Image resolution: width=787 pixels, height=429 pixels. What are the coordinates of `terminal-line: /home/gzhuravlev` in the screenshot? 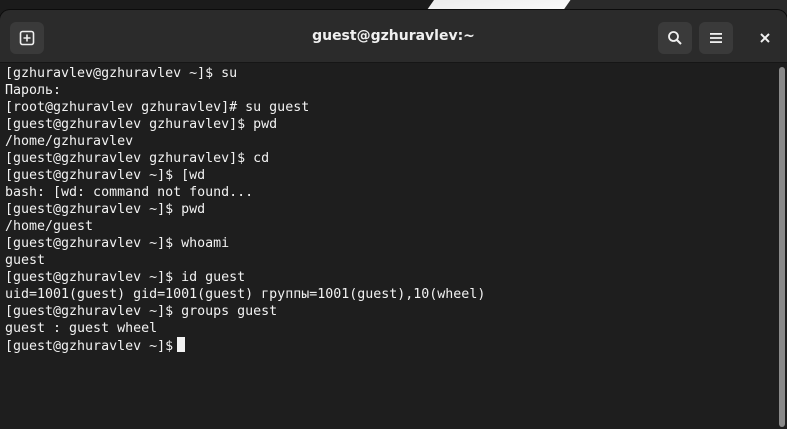 It's located at (69, 141).